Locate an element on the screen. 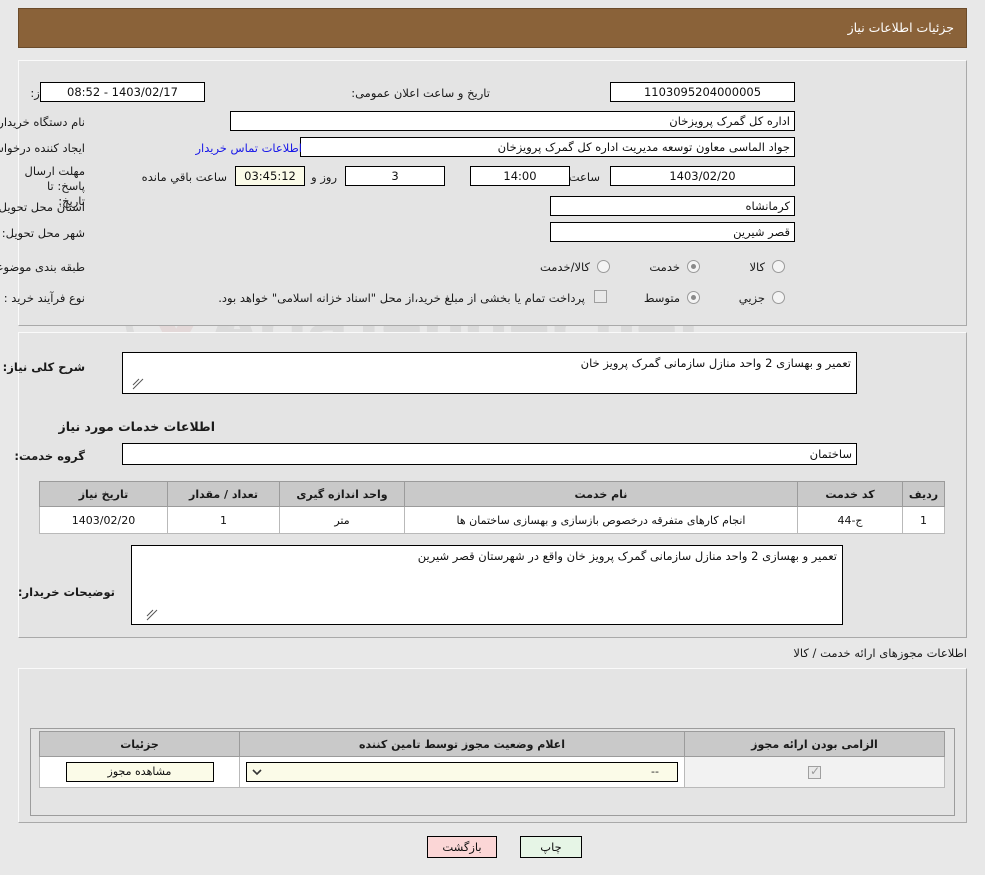 This screenshot has height=875, width=985. deadline-date-value: 1403/02/20 is located at coordinates (702, 176).